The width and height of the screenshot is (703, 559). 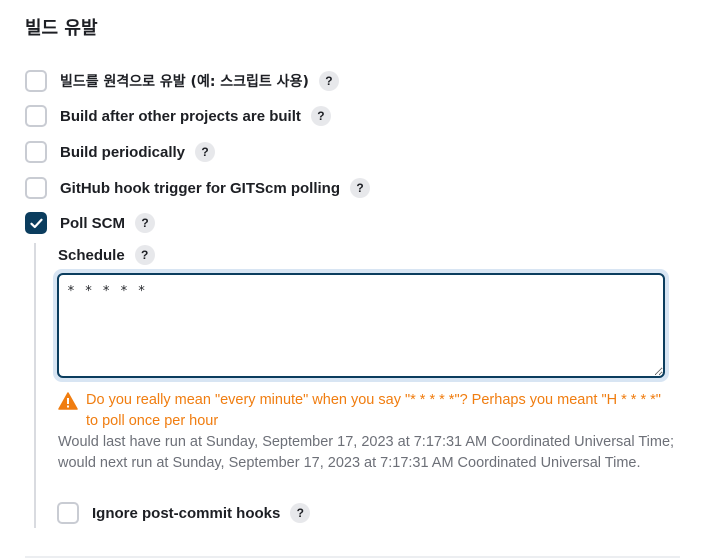 I want to click on trigger-after-other-row: Build after other projects are built ?, so click(x=178, y=116).